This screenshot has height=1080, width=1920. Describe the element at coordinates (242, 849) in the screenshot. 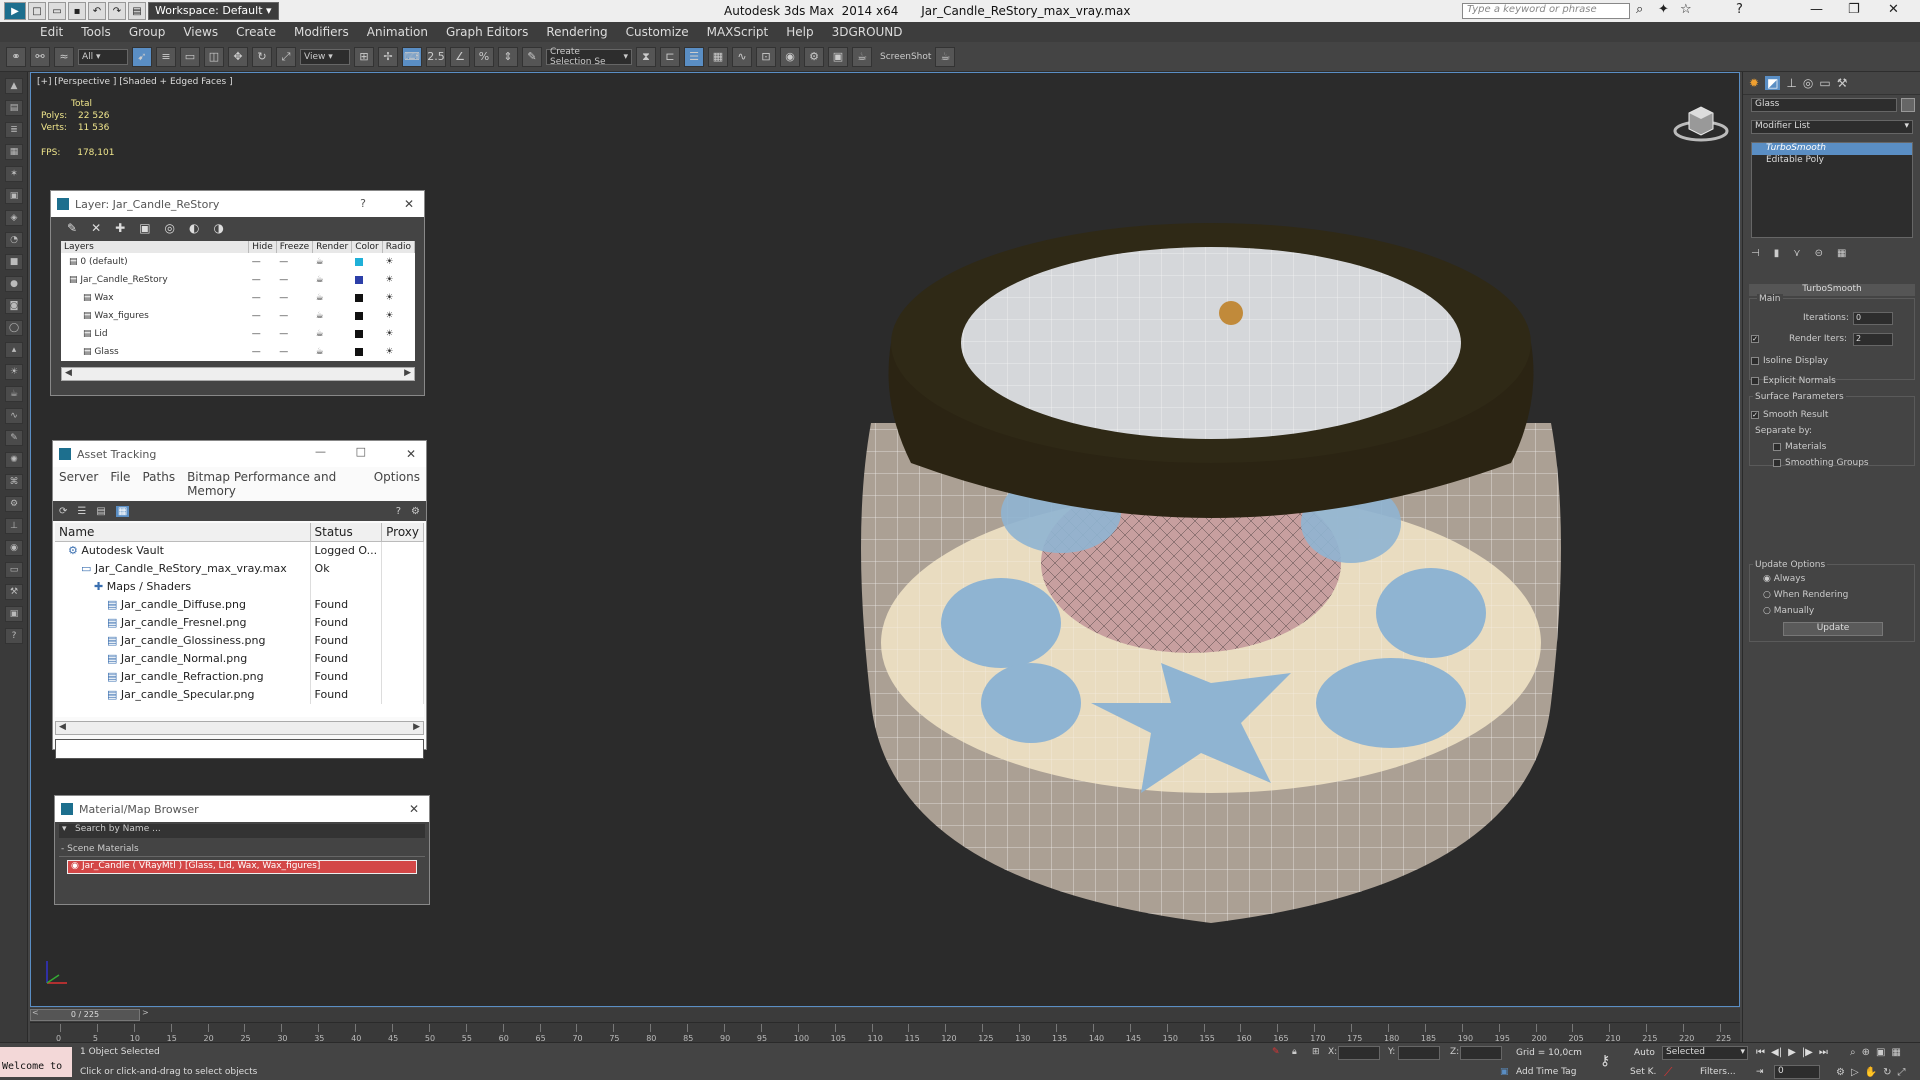

I see `scene-materials-section: - Scene Materials` at that location.